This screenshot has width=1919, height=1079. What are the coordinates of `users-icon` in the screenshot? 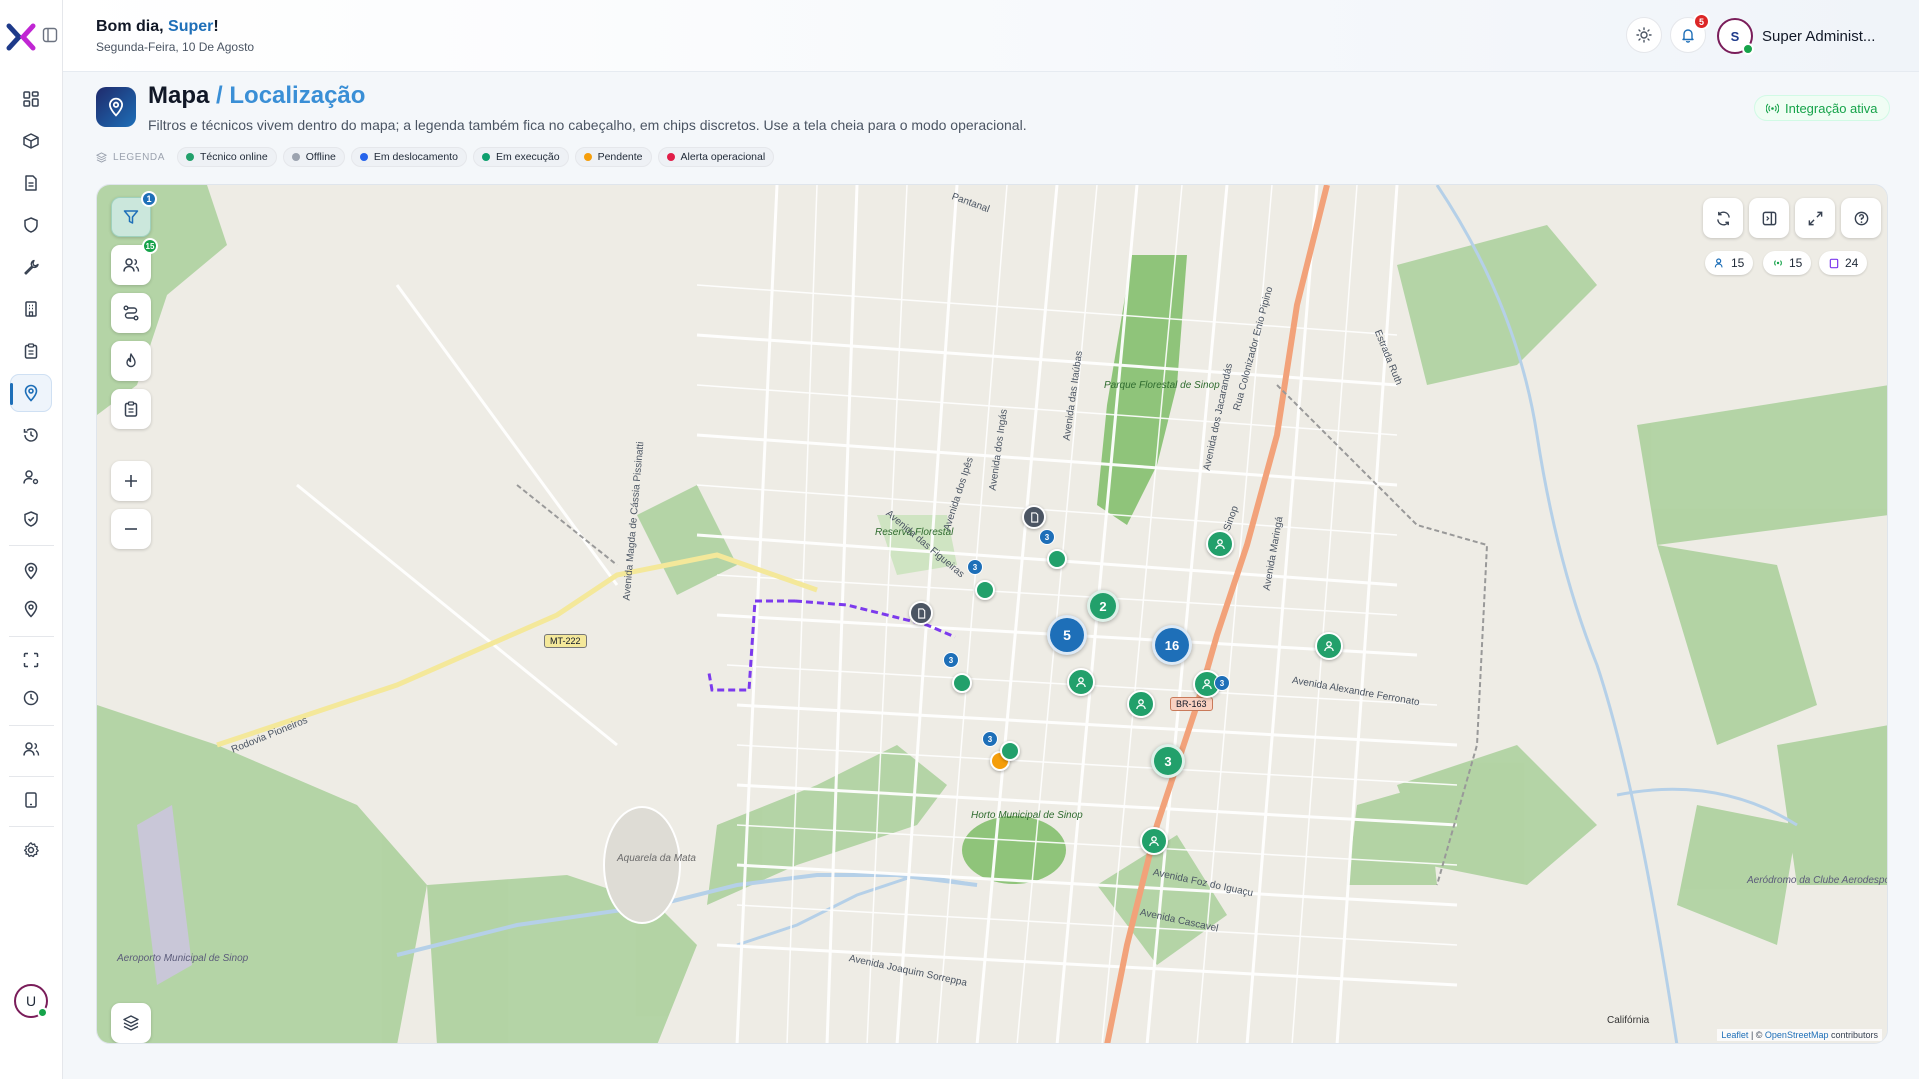 It's located at (31, 749).